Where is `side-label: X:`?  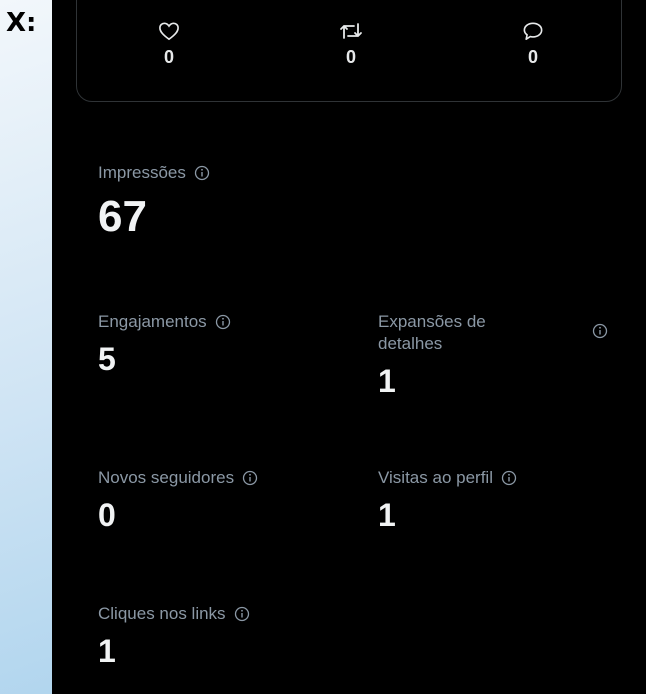 side-label: X: is located at coordinates (21, 23).